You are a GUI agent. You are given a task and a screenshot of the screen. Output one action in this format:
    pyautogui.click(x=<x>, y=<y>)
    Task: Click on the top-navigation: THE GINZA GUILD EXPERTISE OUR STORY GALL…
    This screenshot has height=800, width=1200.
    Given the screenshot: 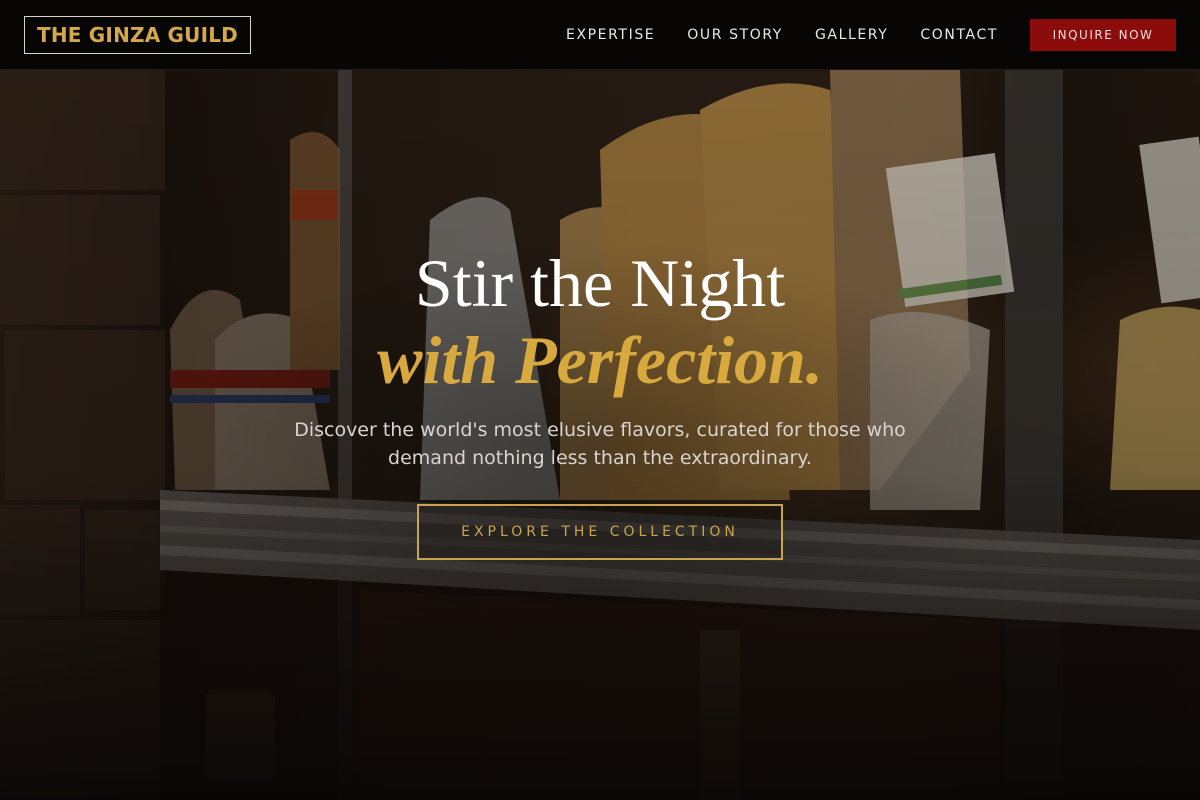 What is the action you would take?
    pyautogui.click(x=600, y=35)
    